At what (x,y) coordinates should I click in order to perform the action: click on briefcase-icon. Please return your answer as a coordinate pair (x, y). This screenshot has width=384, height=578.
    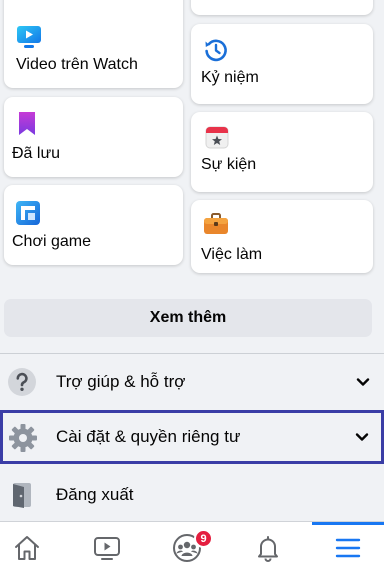
    Looking at the image, I should click on (216, 226).